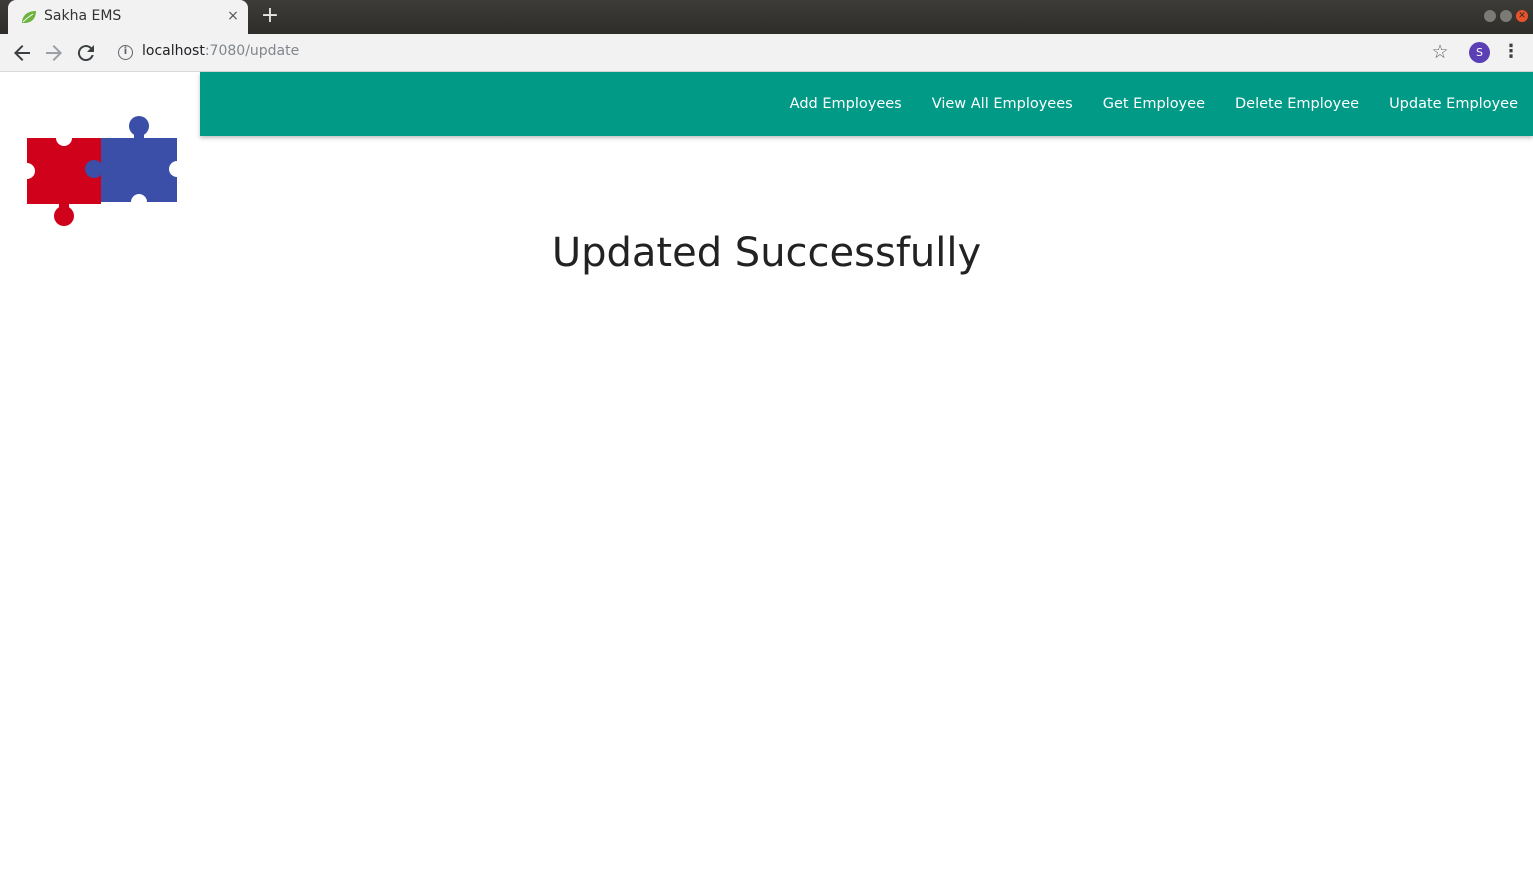  Describe the element at coordinates (766, 17) in the screenshot. I see `browser-titlebar: Sakha EMS × + ✕` at that location.